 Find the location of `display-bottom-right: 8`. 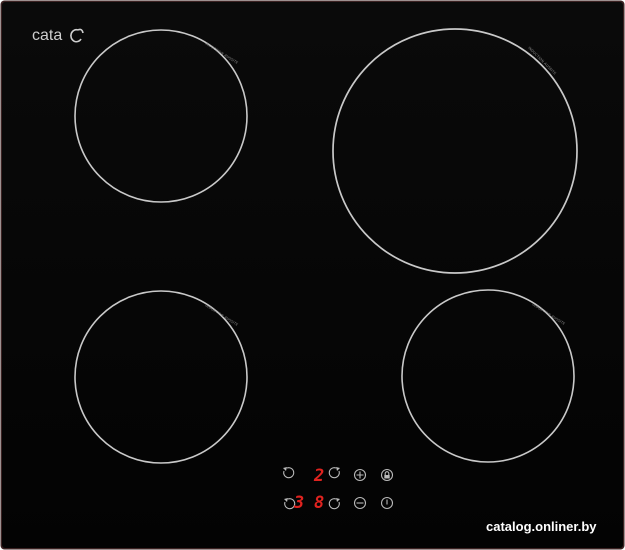

display-bottom-right: 8 is located at coordinates (319, 503).